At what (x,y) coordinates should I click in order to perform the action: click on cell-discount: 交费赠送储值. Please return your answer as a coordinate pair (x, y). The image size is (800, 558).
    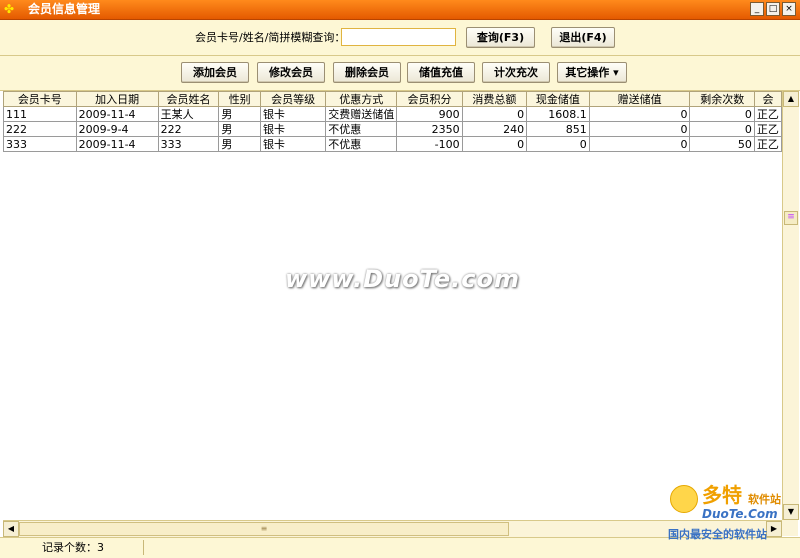
    Looking at the image, I should click on (361, 114).